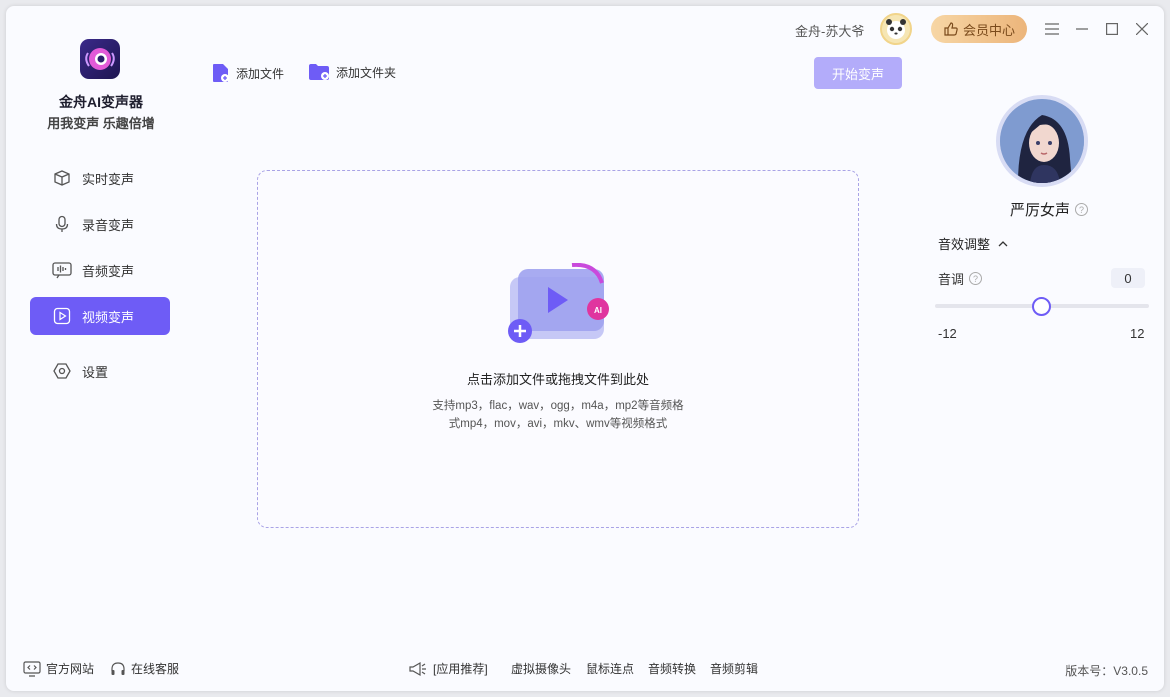 The height and width of the screenshot is (697, 1170). I want to click on pitch-value-input: 0, so click(1128, 278).